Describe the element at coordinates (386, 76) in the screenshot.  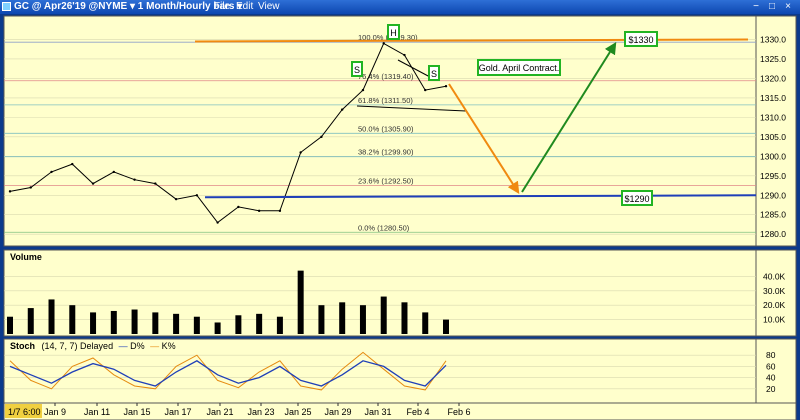
I see `fib-label: 76.4% (1319.40)` at that location.